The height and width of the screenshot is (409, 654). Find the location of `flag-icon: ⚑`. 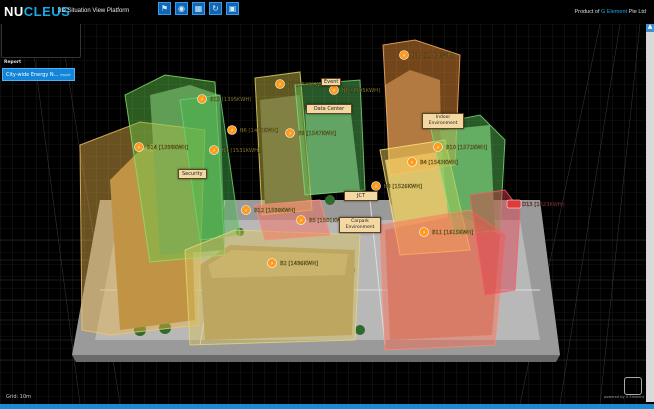

flag-icon: ⚑ is located at coordinates (164, 8).